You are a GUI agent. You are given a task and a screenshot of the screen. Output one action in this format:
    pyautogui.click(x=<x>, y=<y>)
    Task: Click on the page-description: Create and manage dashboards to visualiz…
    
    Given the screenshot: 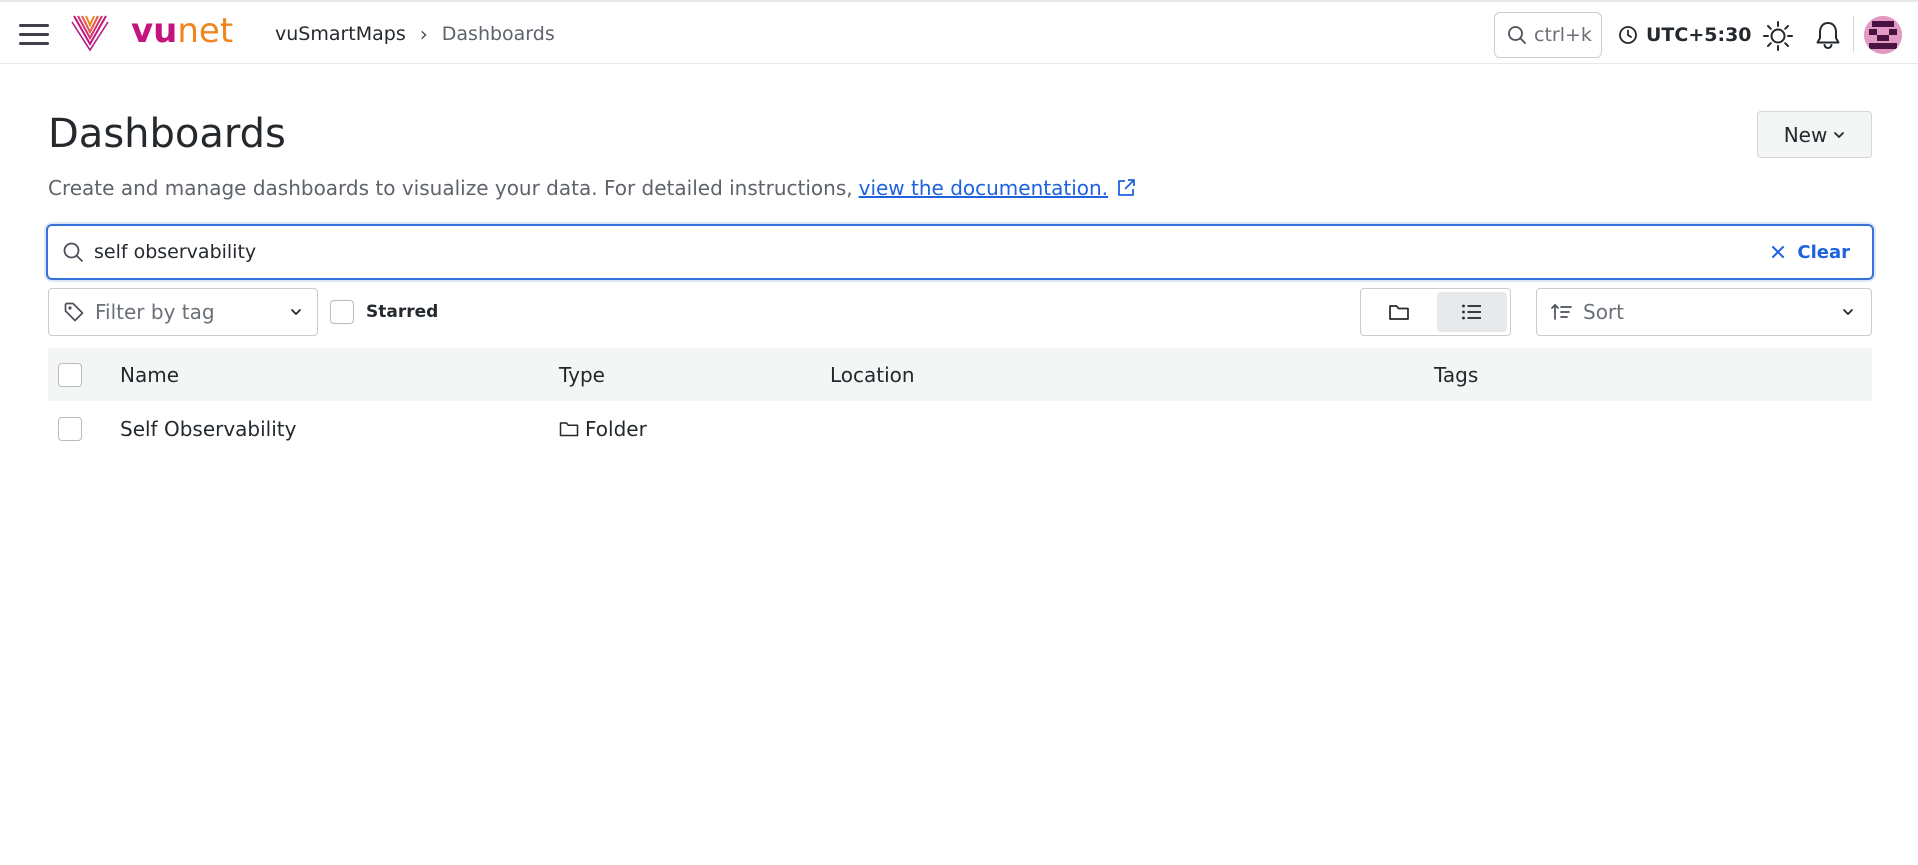 What is the action you would take?
    pyautogui.click(x=592, y=188)
    